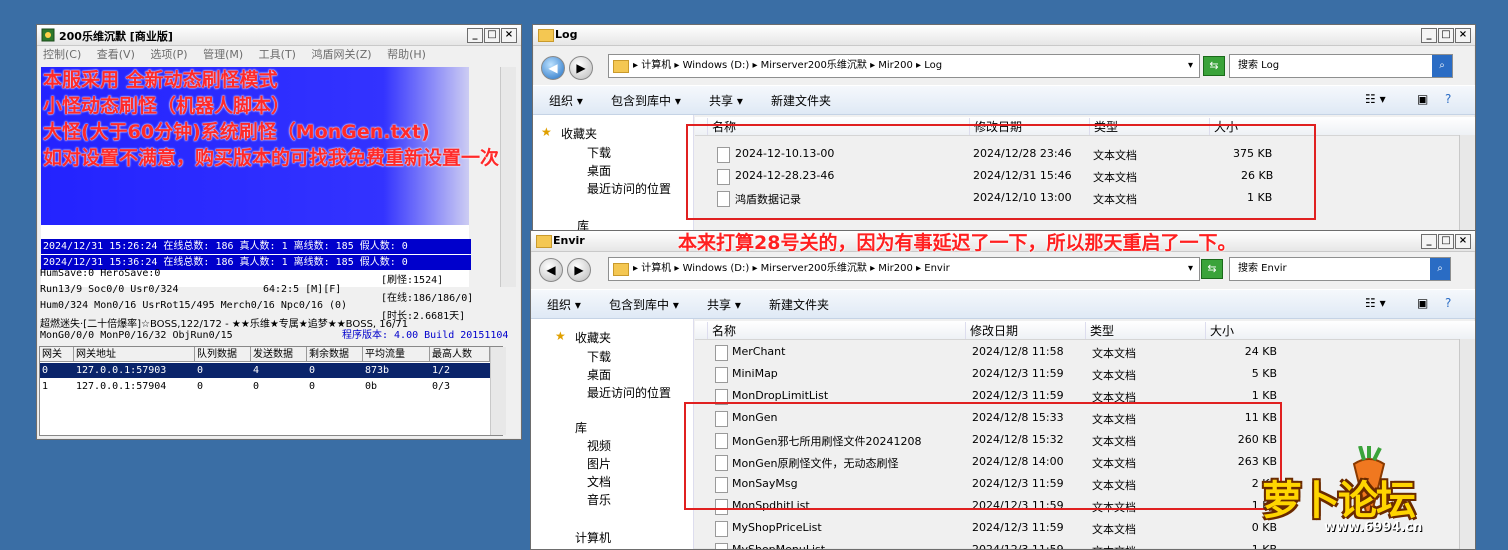 The image size is (1508, 550). What do you see at coordinates (498, 391) in the screenshot?
I see `table-scrollbar` at bounding box center [498, 391].